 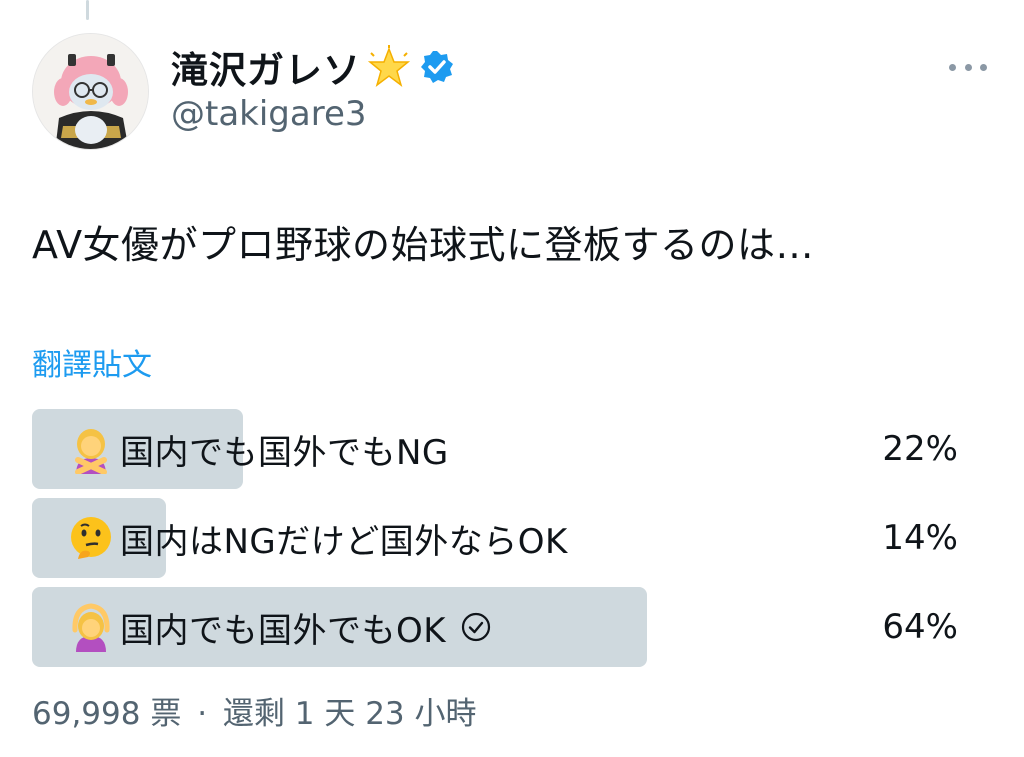 I want to click on more-options-button, so click(x=968, y=67).